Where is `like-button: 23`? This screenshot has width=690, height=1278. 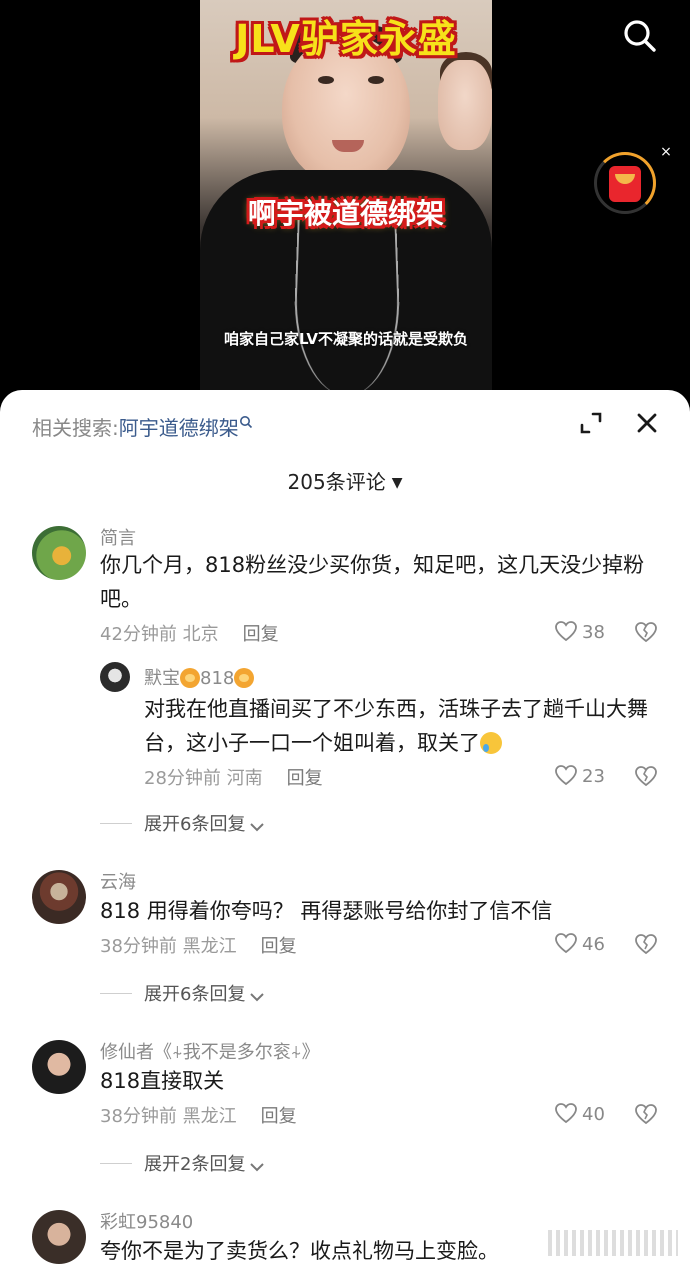 like-button: 23 is located at coordinates (579, 775).